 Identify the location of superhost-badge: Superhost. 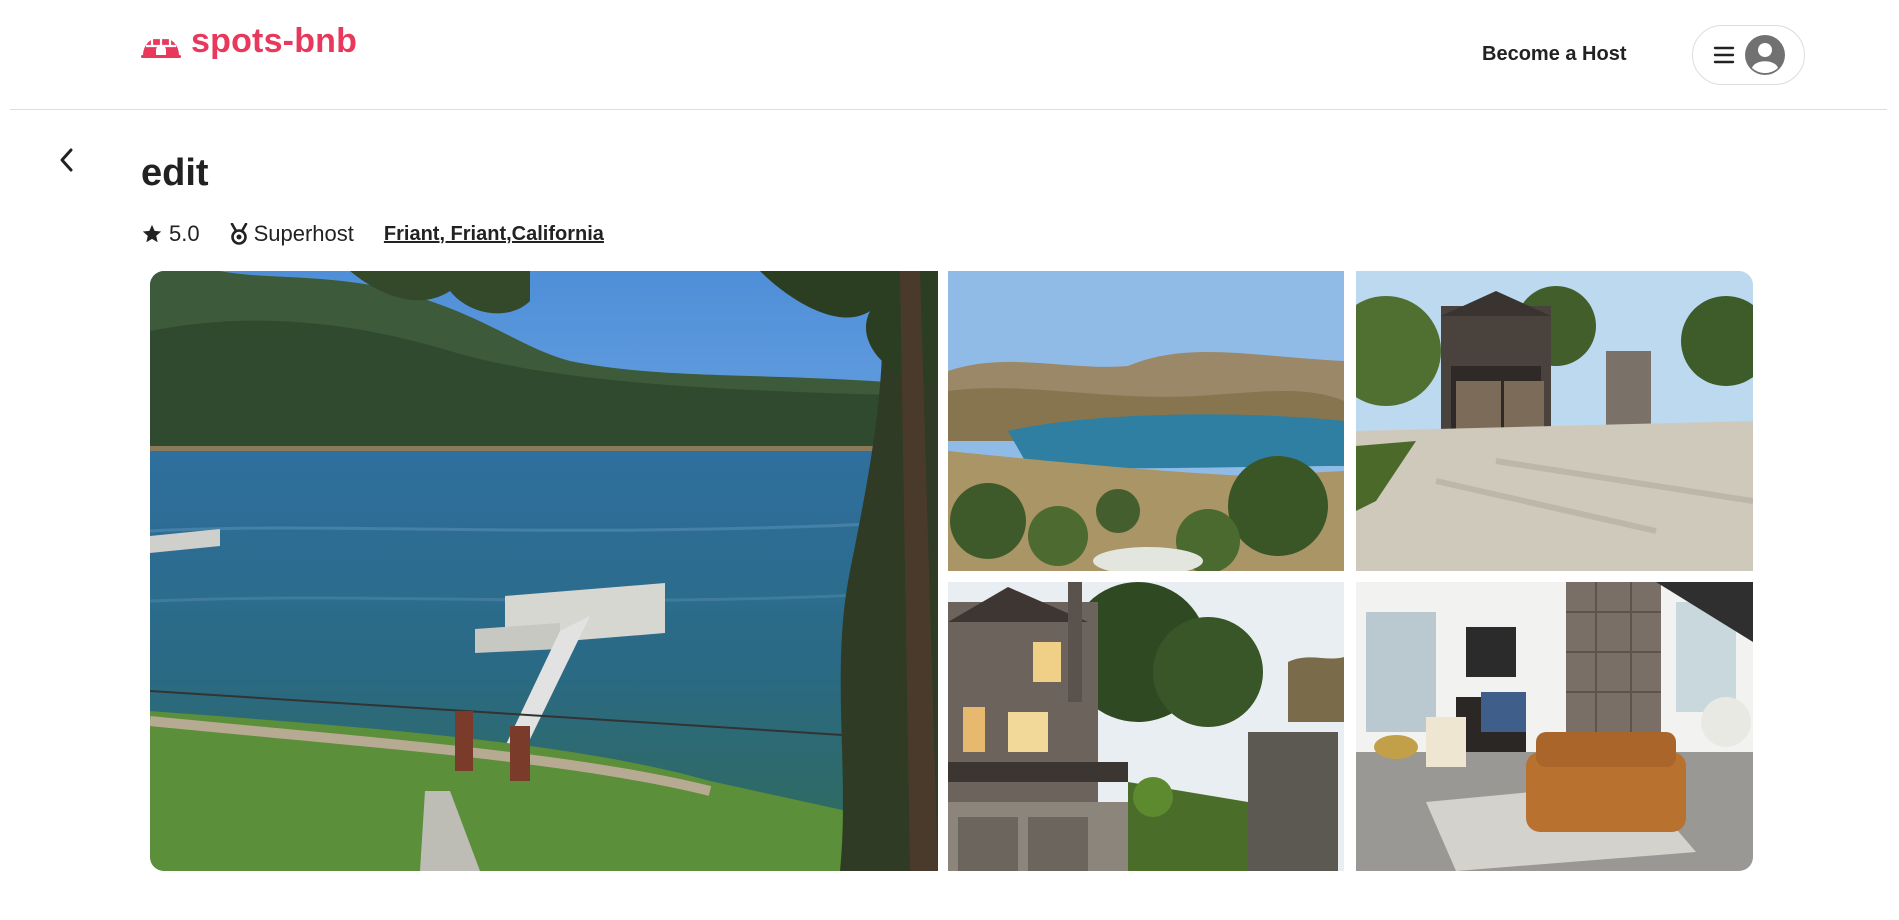
(303, 233).